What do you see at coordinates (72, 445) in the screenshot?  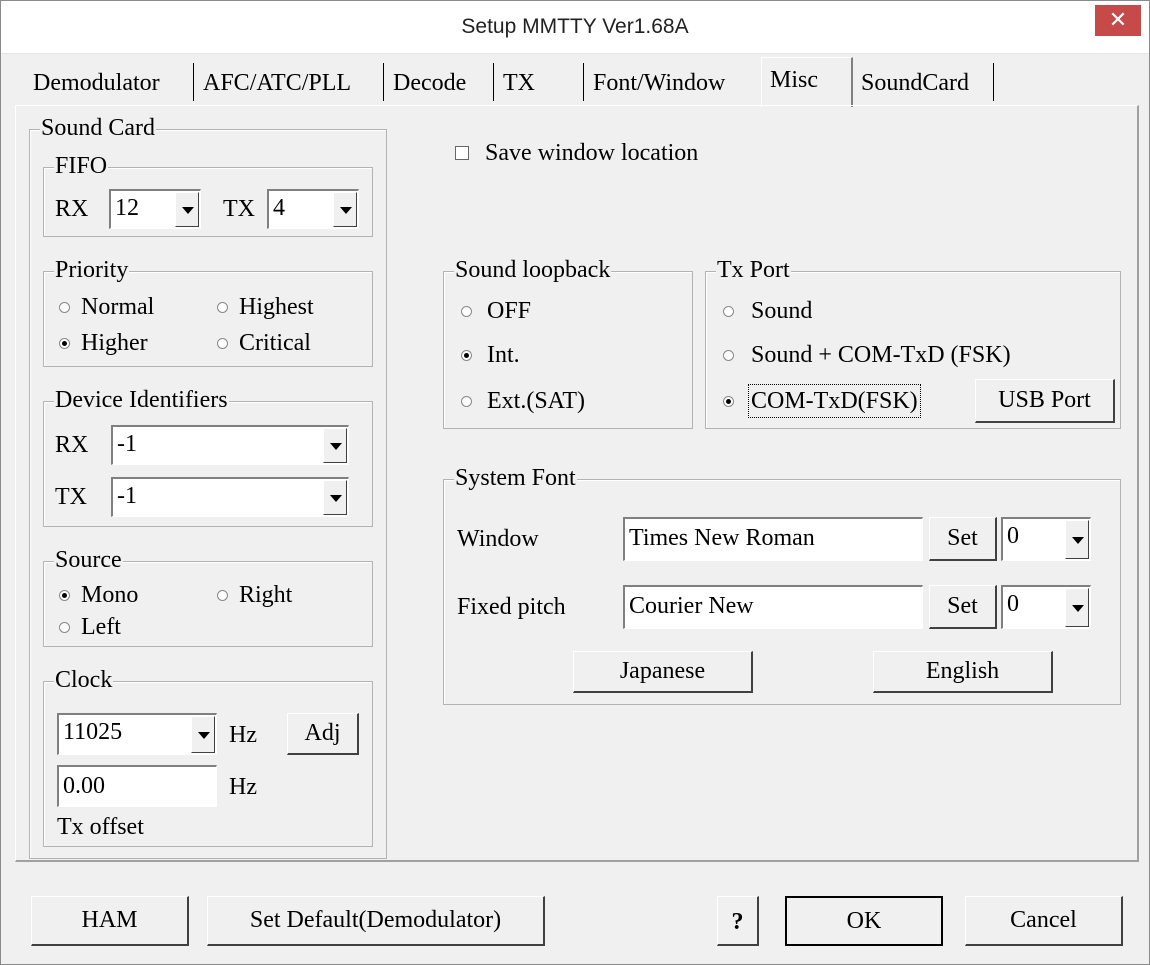 I see `device-rx-label: RX` at bounding box center [72, 445].